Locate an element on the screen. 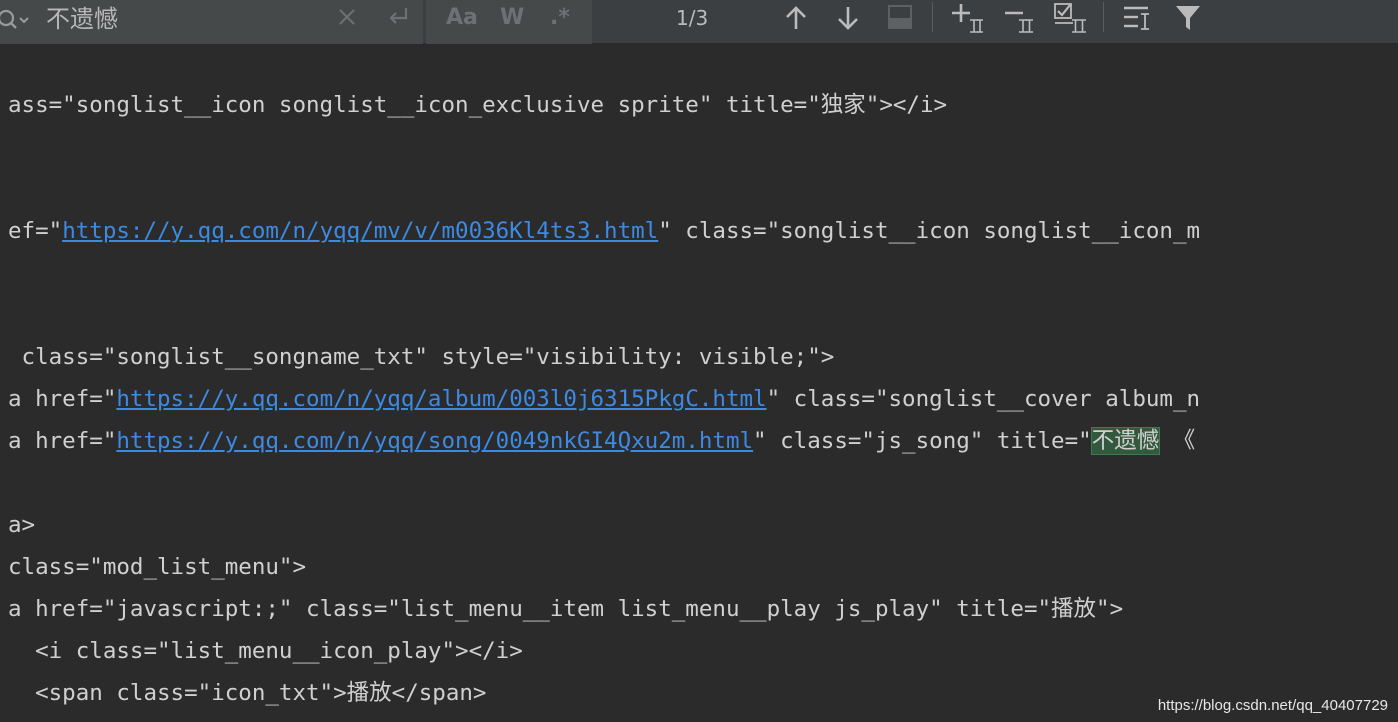 The height and width of the screenshot is (722, 1398). words-icon: W is located at coordinates (512, 18).